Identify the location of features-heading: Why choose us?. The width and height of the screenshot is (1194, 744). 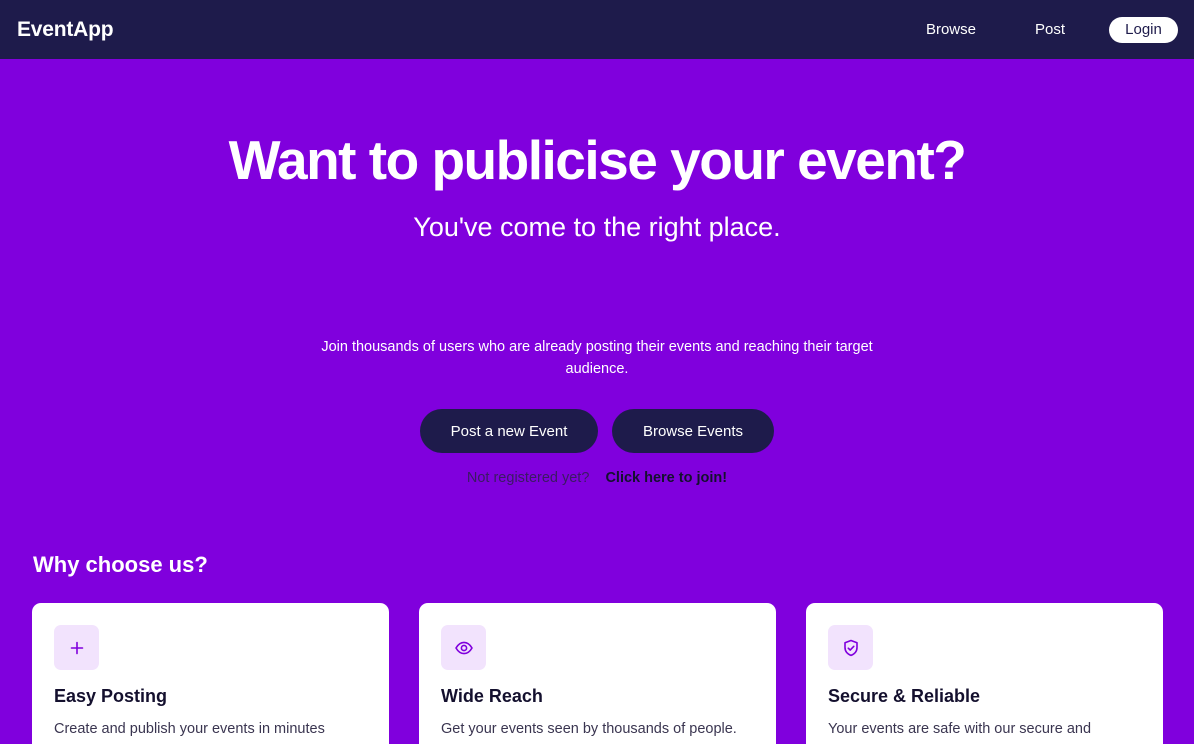
(120, 564).